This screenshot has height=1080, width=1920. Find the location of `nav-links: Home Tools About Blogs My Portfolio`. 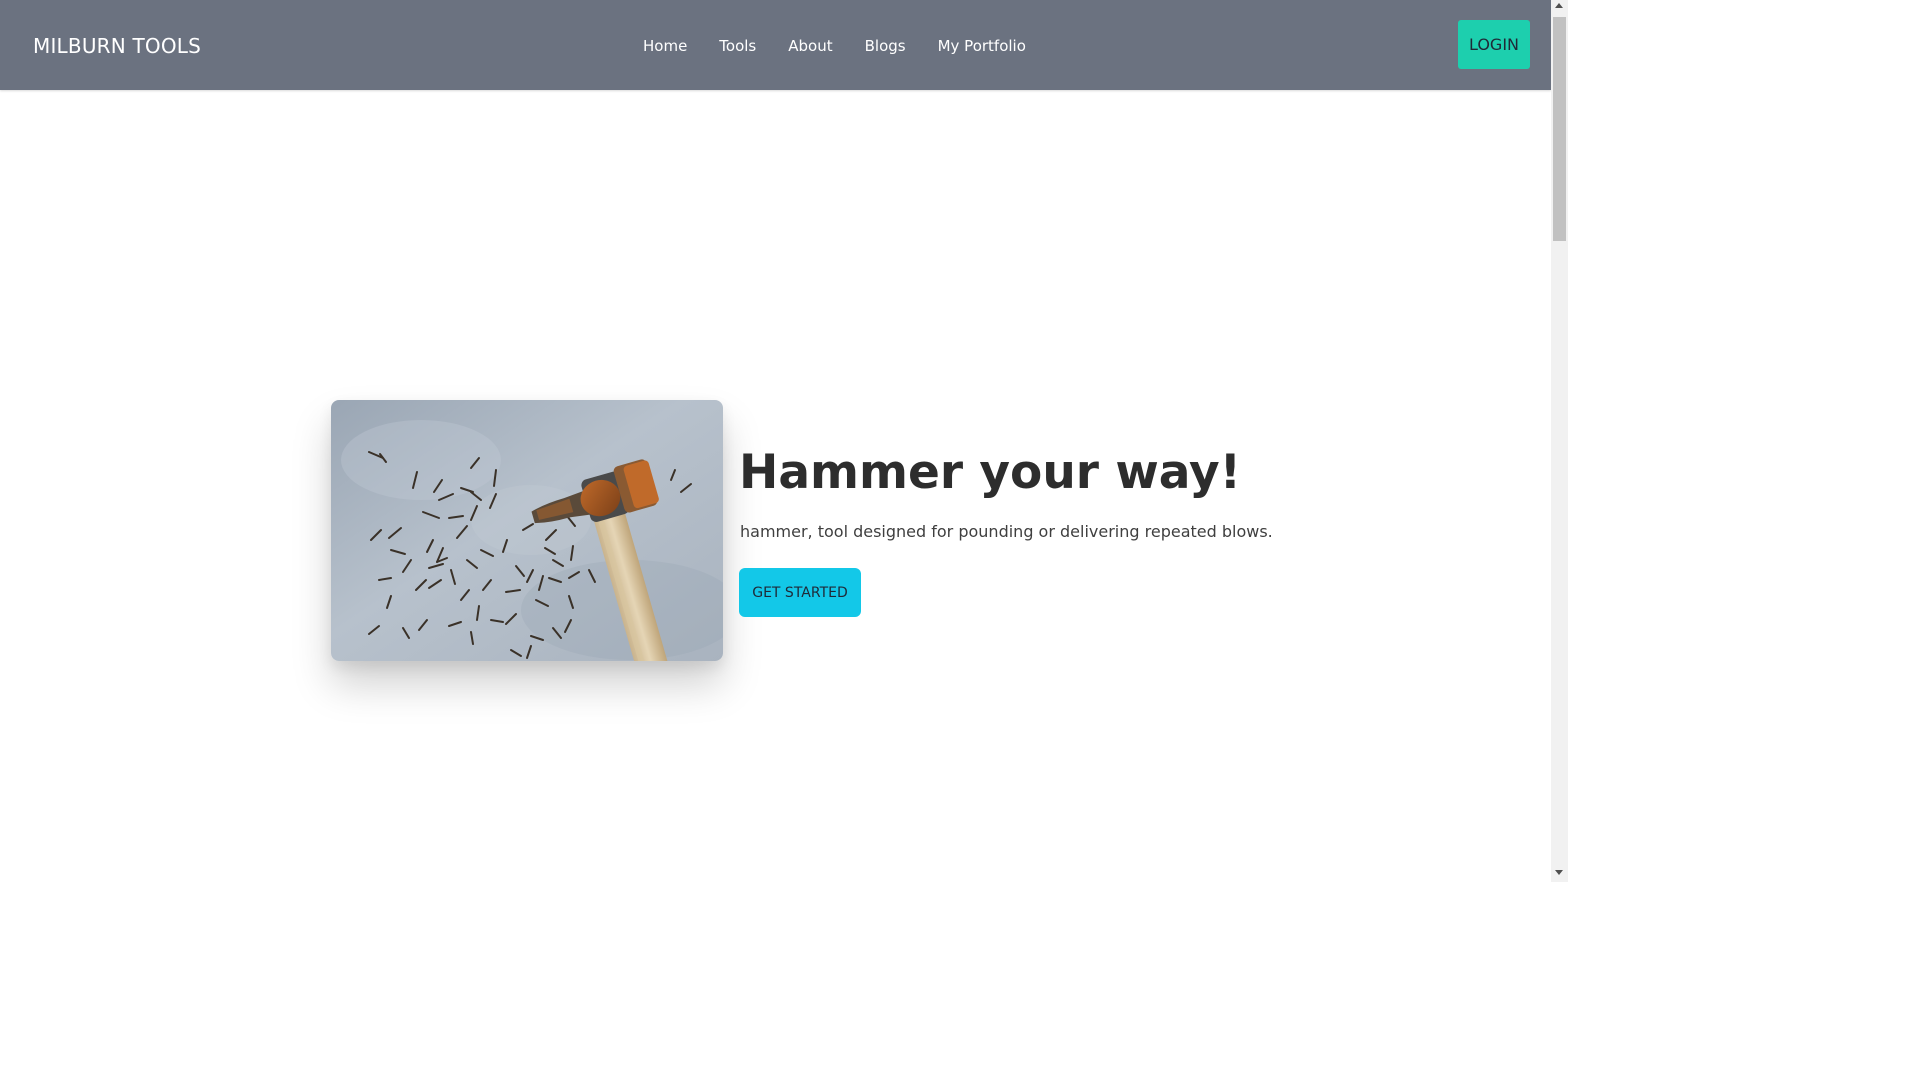

nav-links: Home Tools About Blogs My Portfolio is located at coordinates (850, 46).